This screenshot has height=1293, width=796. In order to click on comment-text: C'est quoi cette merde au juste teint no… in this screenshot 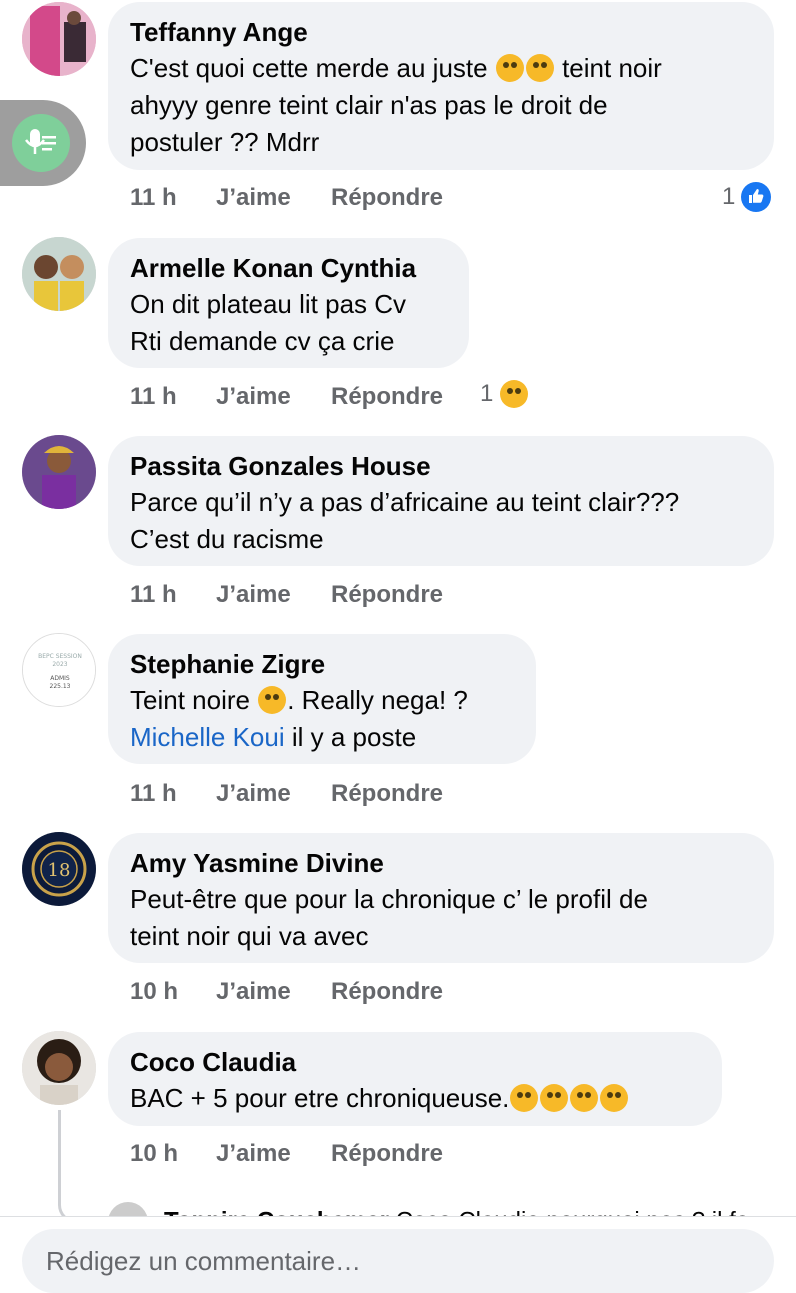, I will do `click(396, 105)`.